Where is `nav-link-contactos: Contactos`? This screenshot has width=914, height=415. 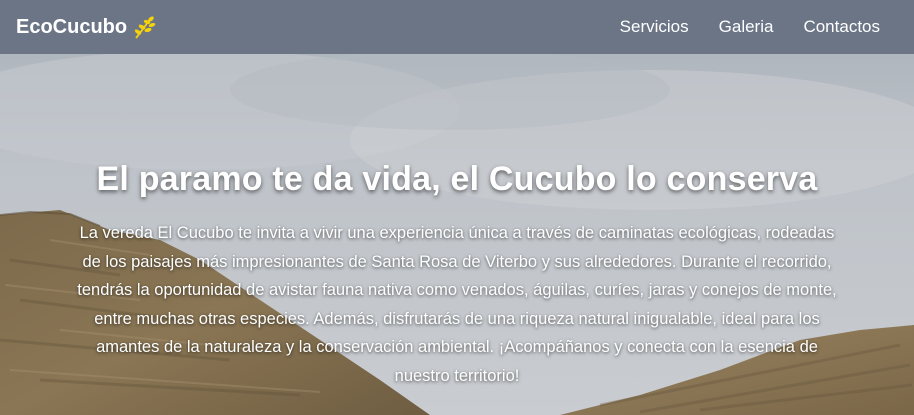 nav-link-contactos: Contactos is located at coordinates (841, 27).